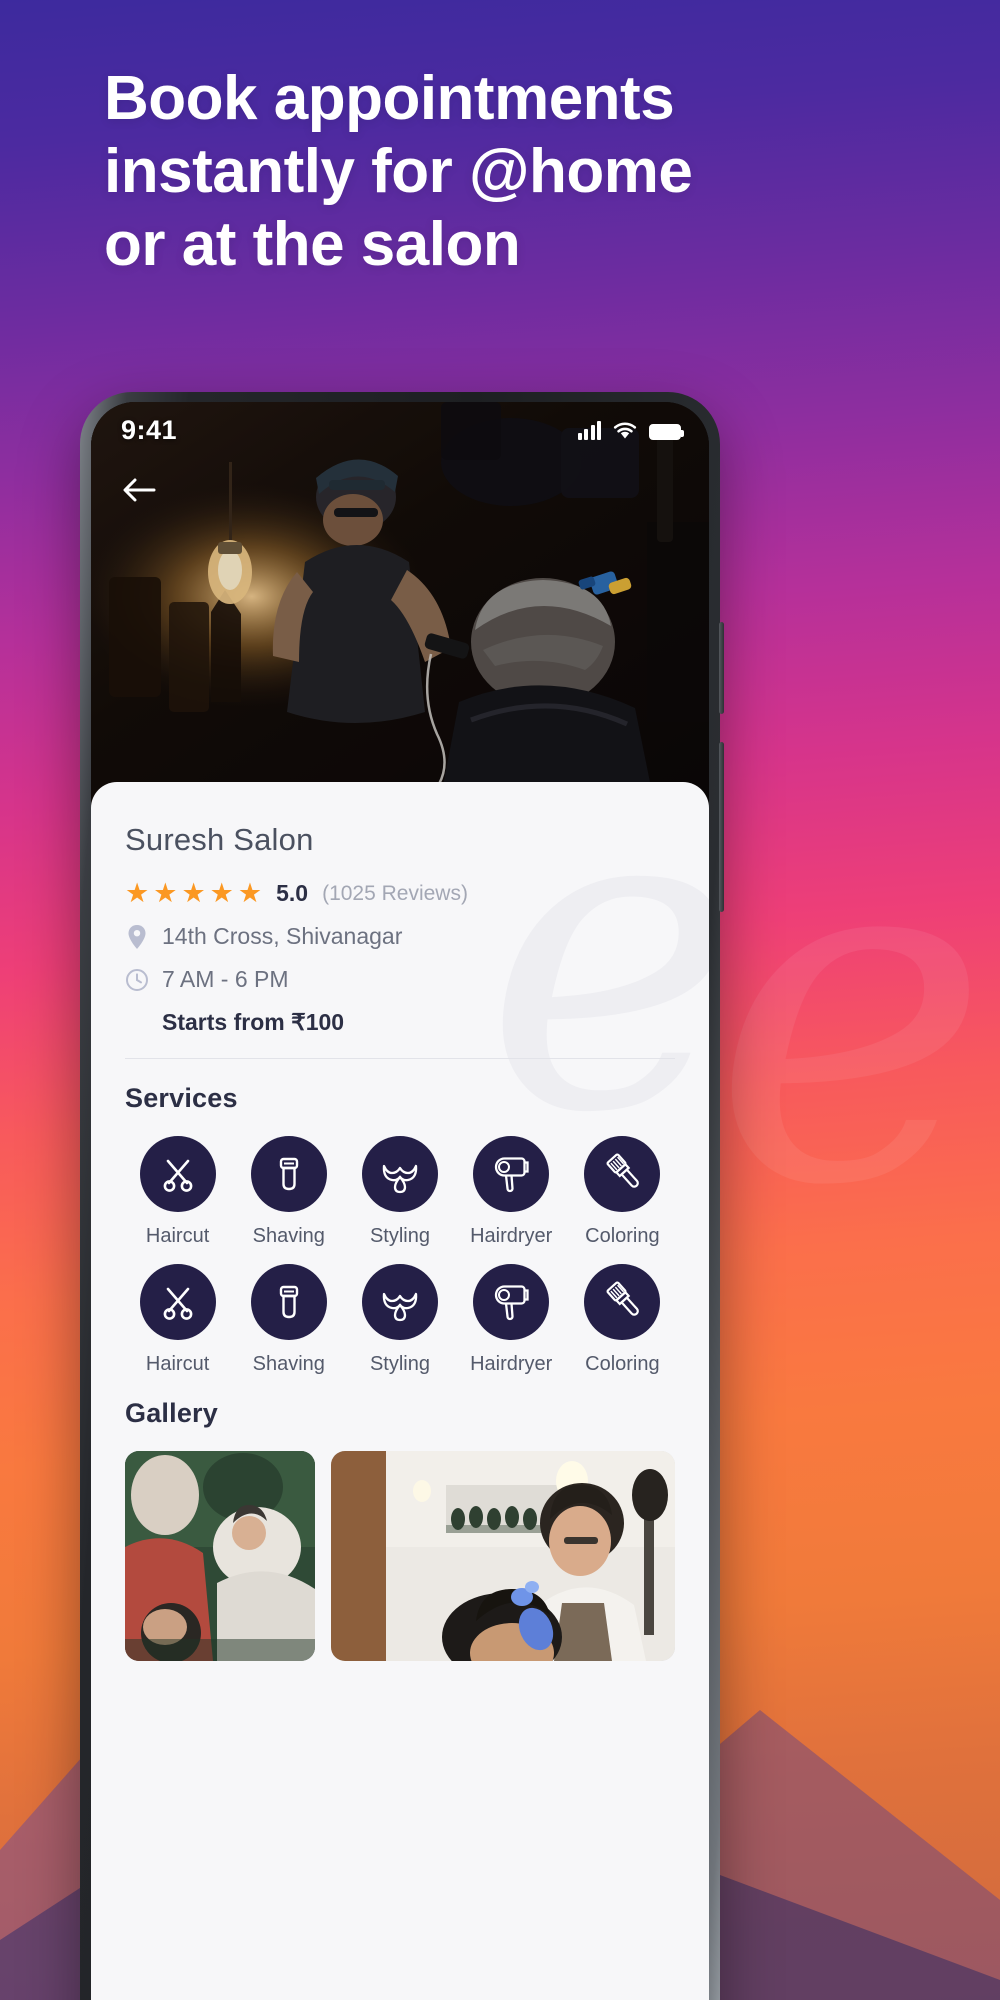 Image resolution: width=1000 pixels, height=2000 pixels. I want to click on service-item-styling: Styling, so click(399, 1192).